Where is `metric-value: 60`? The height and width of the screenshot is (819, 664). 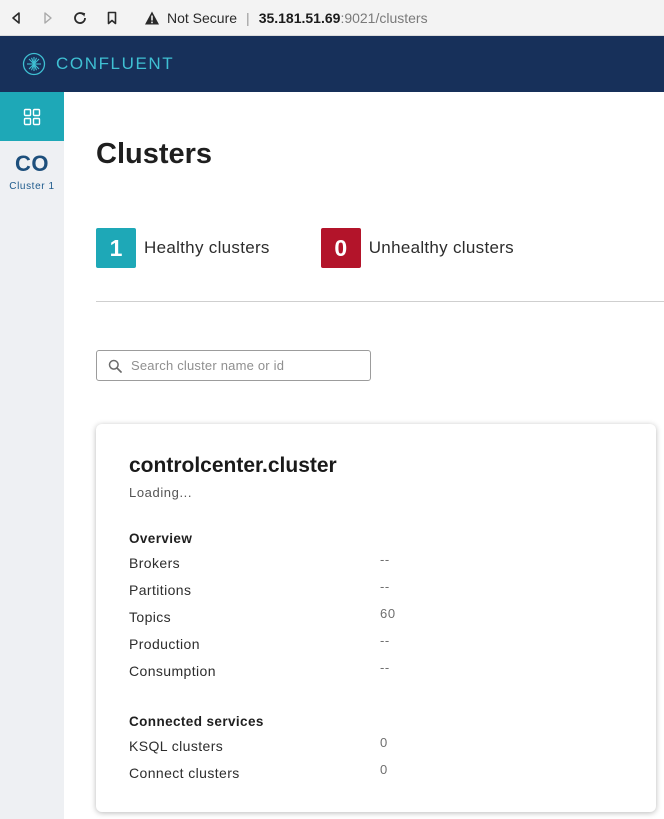
metric-value: 60 is located at coordinates (388, 613).